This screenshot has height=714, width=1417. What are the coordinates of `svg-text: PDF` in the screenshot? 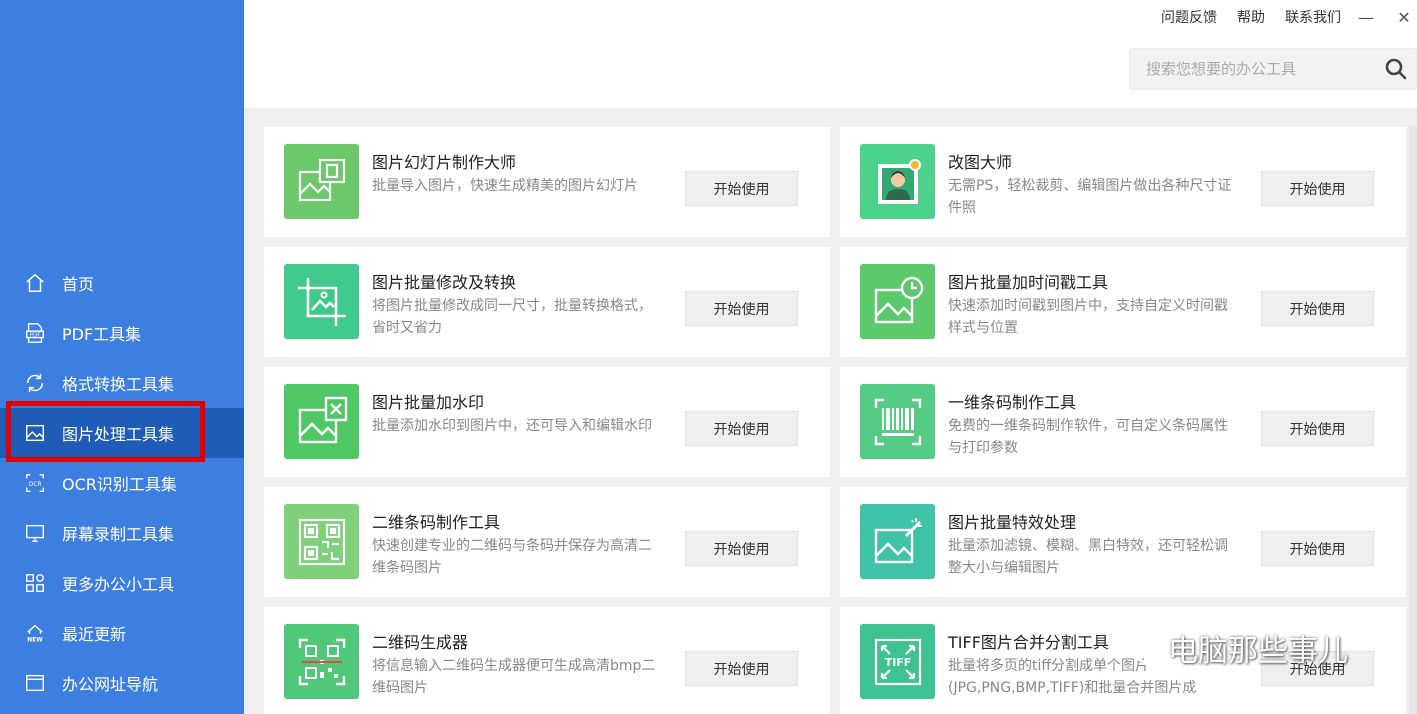 It's located at (35, 336).